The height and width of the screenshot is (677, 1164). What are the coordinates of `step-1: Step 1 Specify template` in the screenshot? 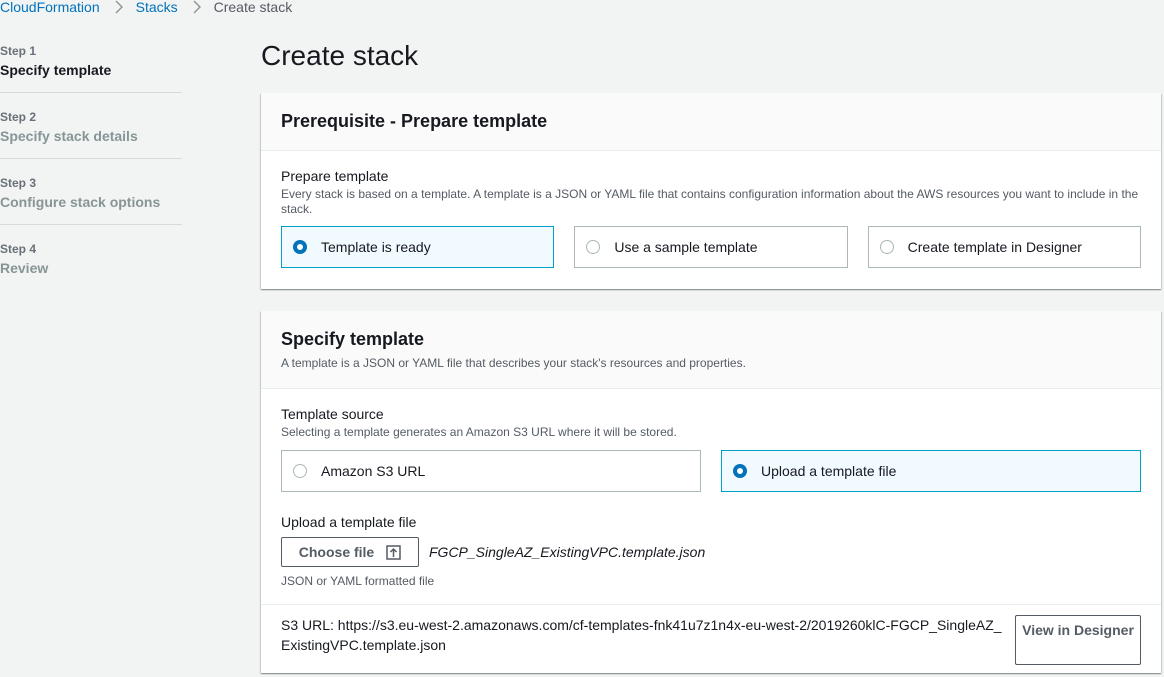 It's located at (91, 68).